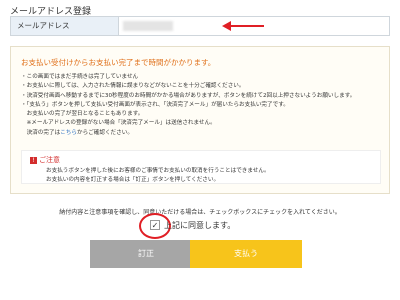  What do you see at coordinates (118, 62) in the screenshot?
I see `notice-heading: お支払い受付けからお支払い完了まで時間がかかります。` at bounding box center [118, 62].